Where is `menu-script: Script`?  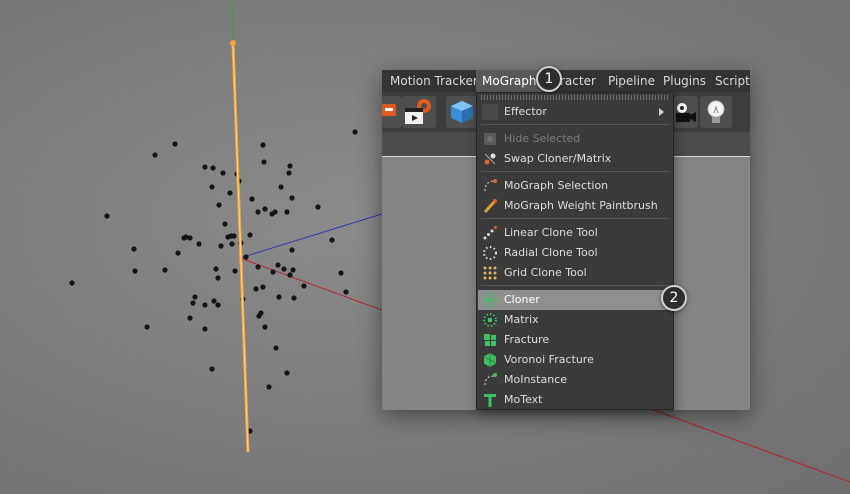 menu-script: Script is located at coordinates (732, 81).